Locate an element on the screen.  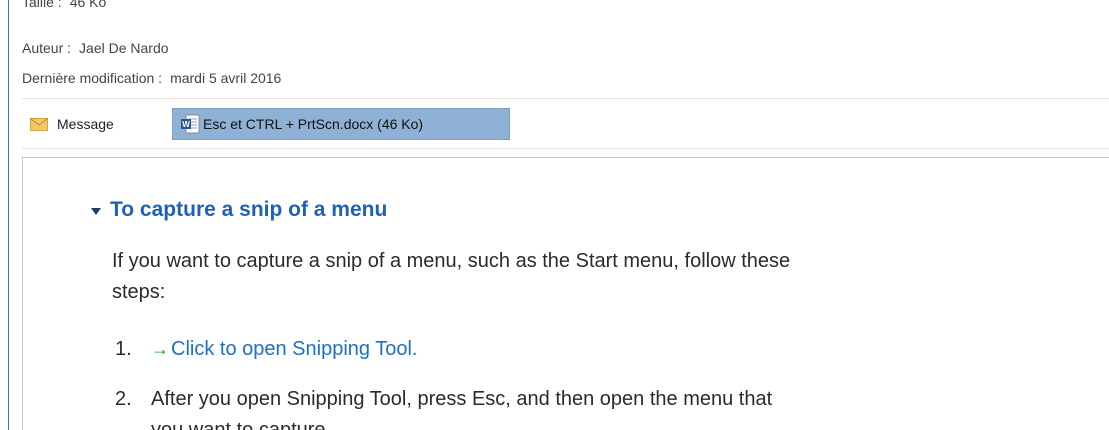
file-size-value: 46 Ko is located at coordinates (88, 5).